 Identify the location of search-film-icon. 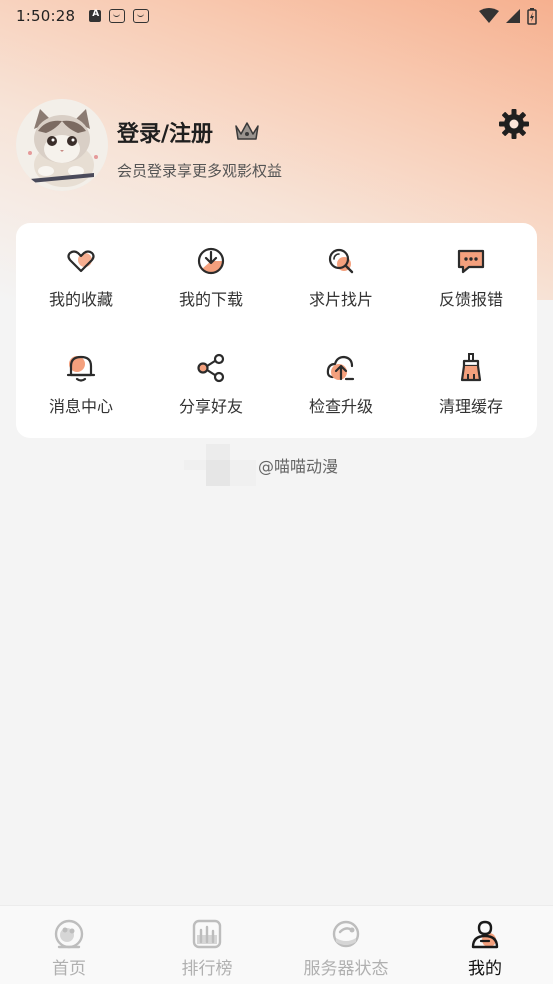
(341, 261).